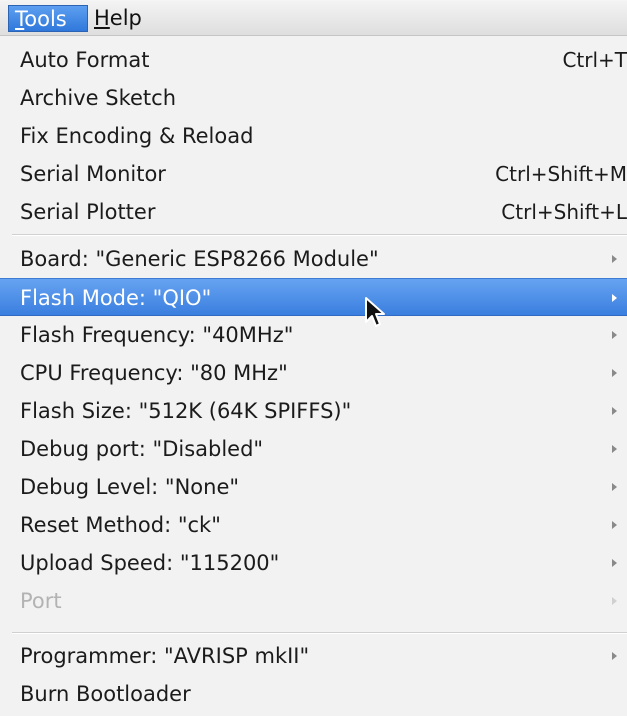  I want to click on menu-item-label: Flash Size: "512K (64K SPIFFS)", so click(186, 411).